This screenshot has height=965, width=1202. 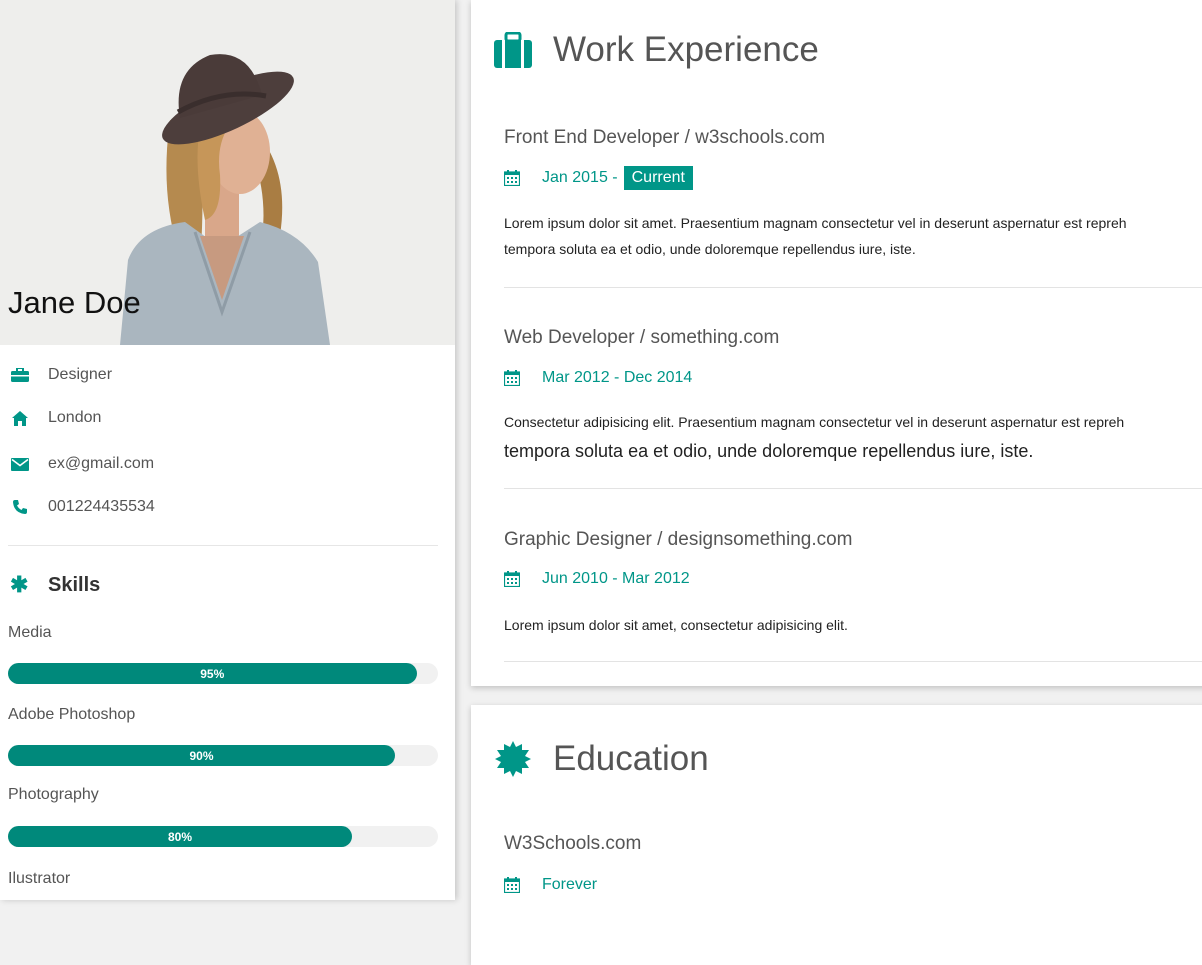 I want to click on phone-icon, so click(x=20, y=507).